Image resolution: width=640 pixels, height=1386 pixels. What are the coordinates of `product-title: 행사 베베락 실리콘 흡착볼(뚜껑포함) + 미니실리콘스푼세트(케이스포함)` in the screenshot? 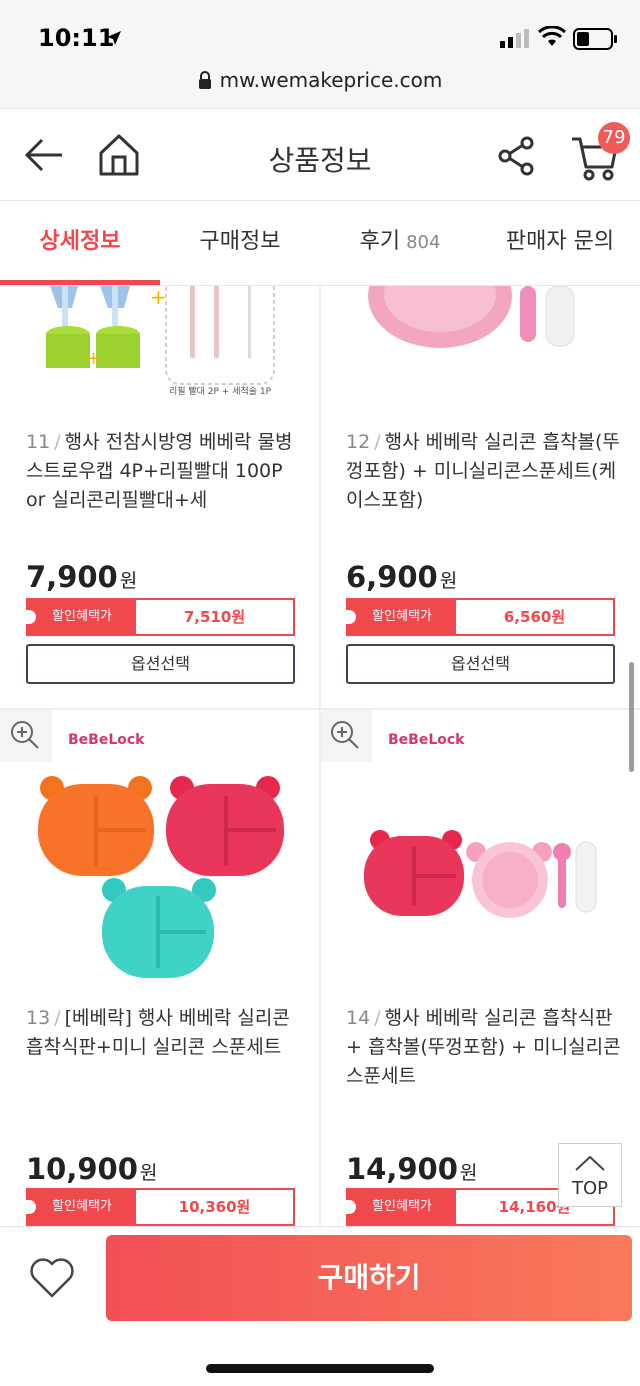 It's located at (483, 471).